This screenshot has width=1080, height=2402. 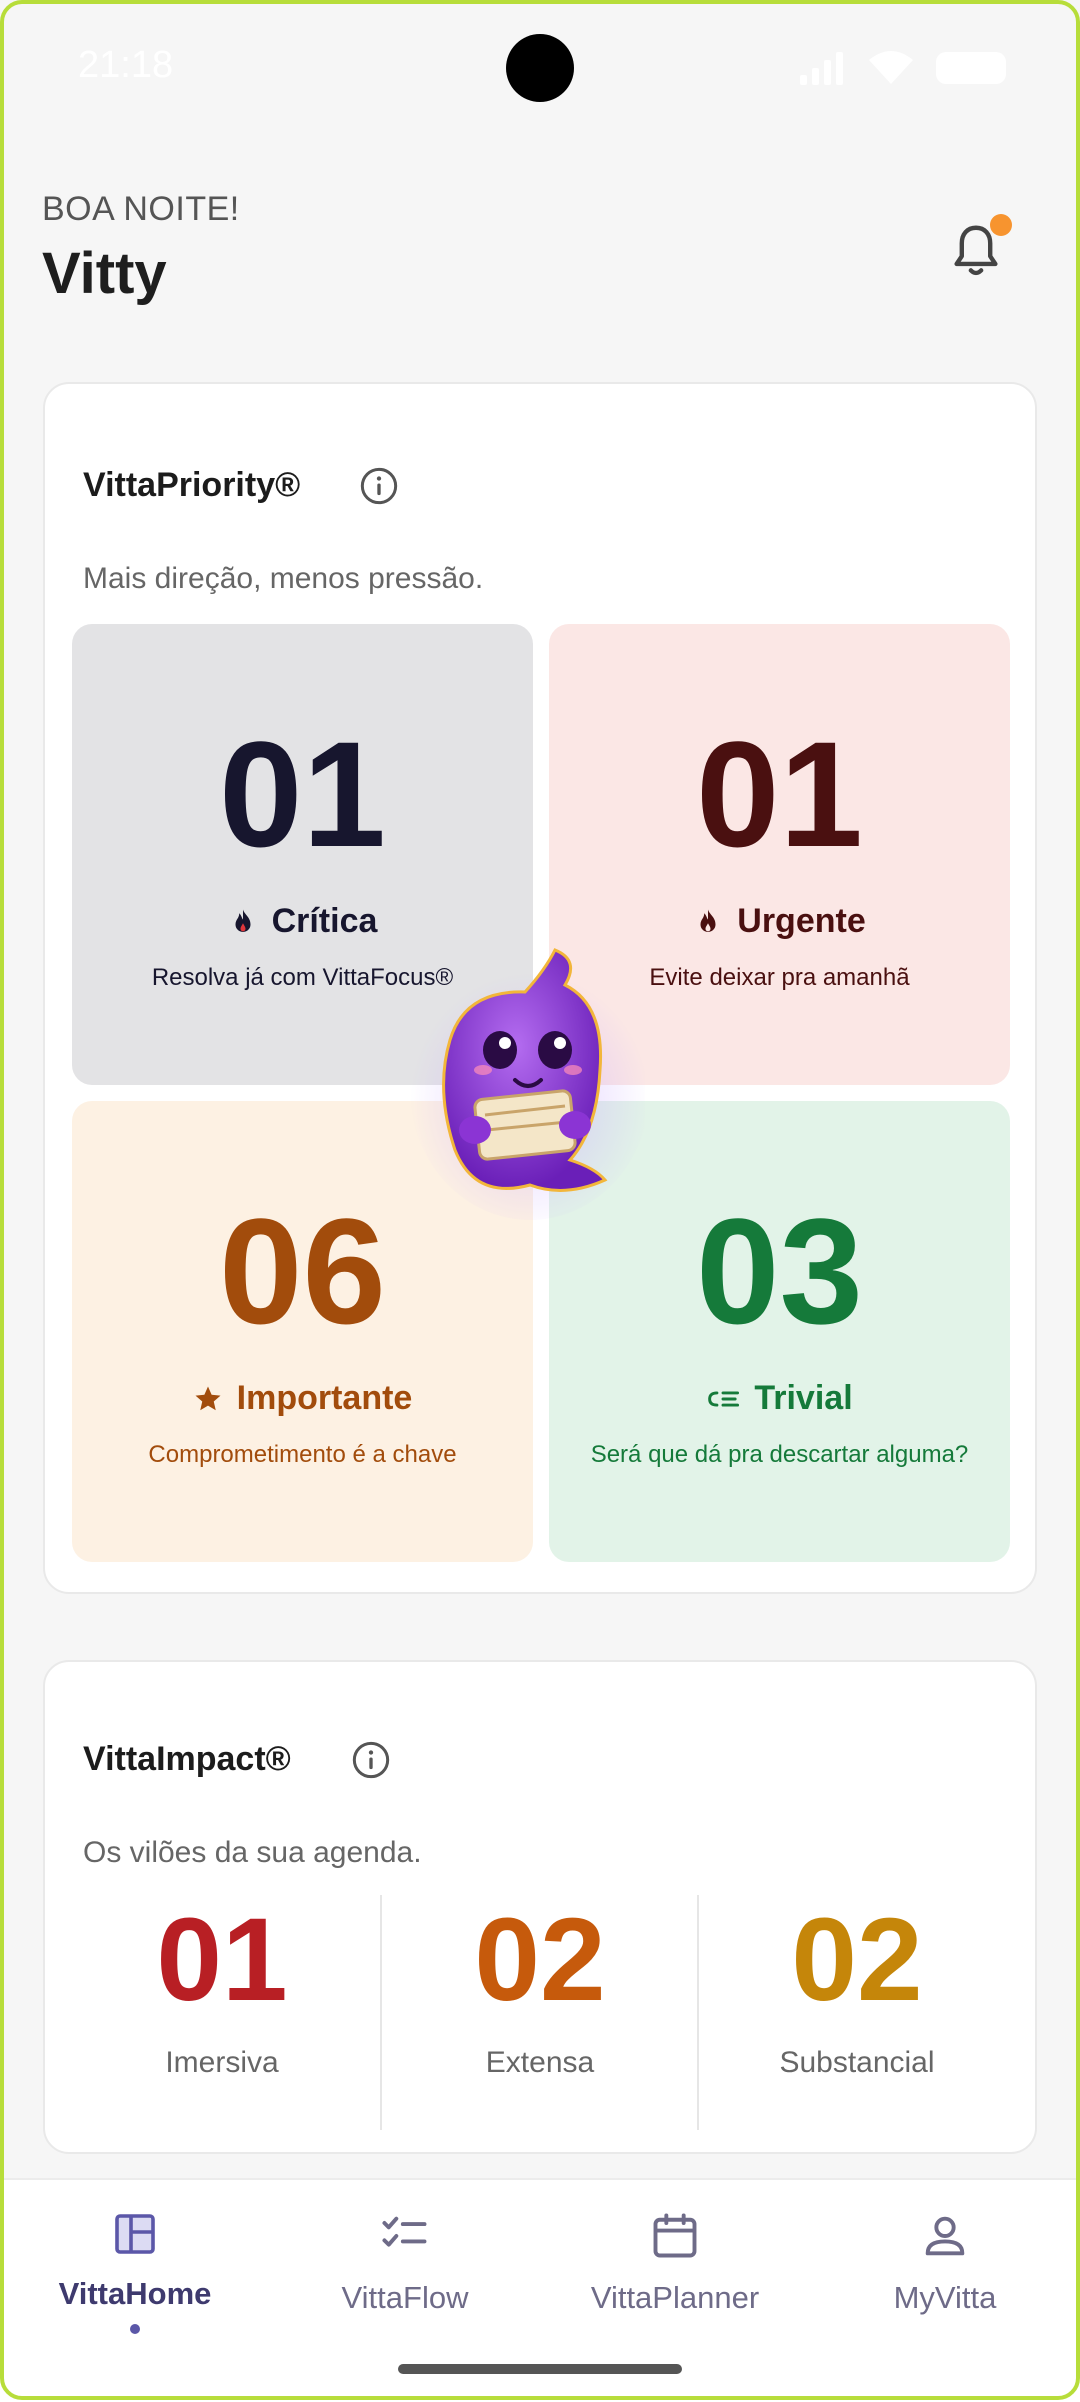 I want to click on status-bar: 21:18, so click(x=540, y=65).